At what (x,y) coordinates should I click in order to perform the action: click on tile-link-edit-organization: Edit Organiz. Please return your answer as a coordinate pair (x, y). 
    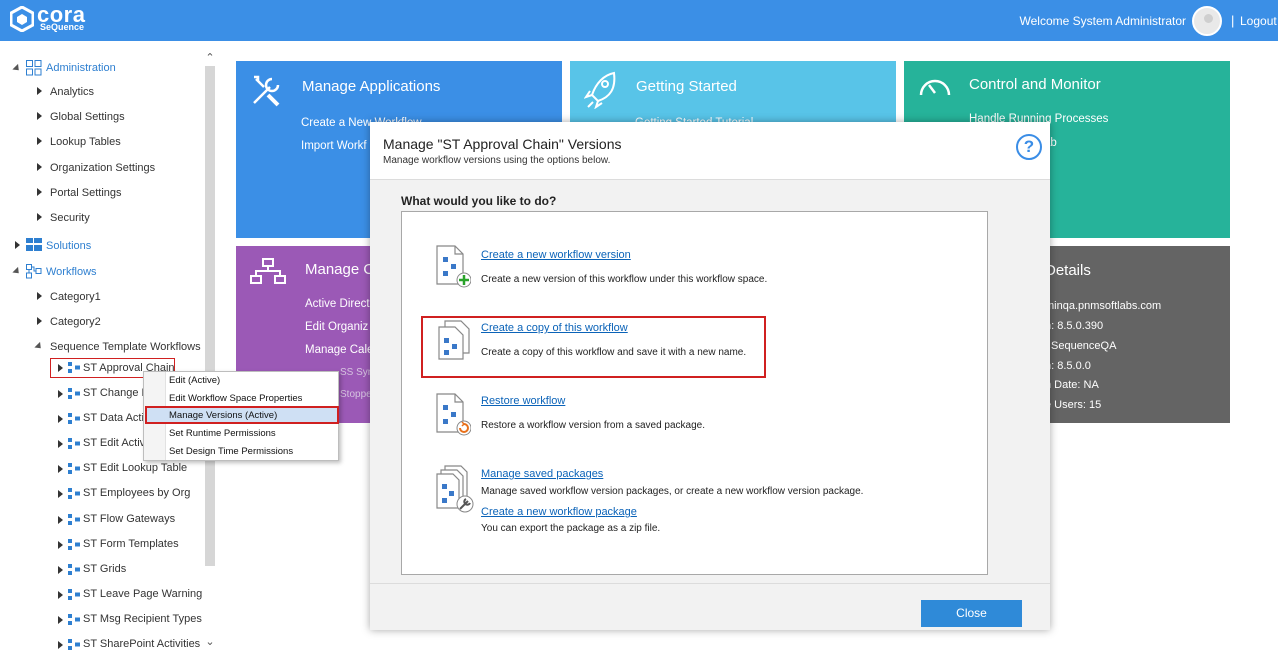
    Looking at the image, I should click on (336, 327).